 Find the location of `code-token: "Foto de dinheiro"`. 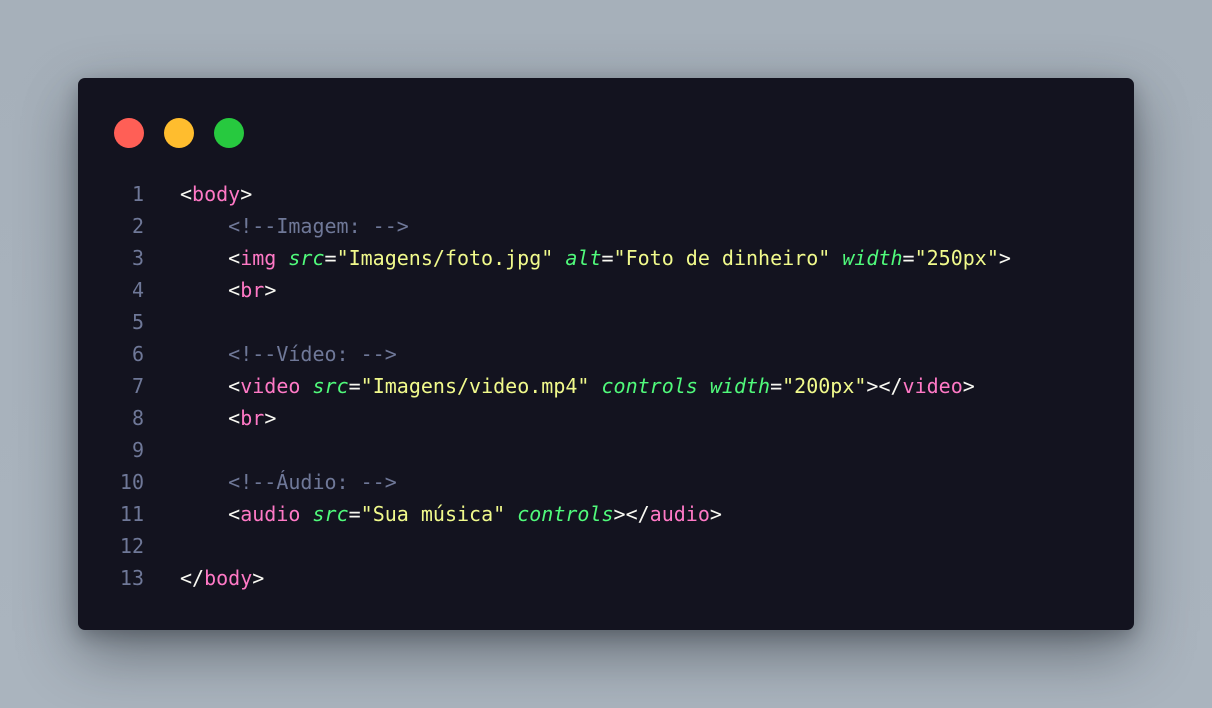

code-token: "Foto de dinheiro" is located at coordinates (722, 258).